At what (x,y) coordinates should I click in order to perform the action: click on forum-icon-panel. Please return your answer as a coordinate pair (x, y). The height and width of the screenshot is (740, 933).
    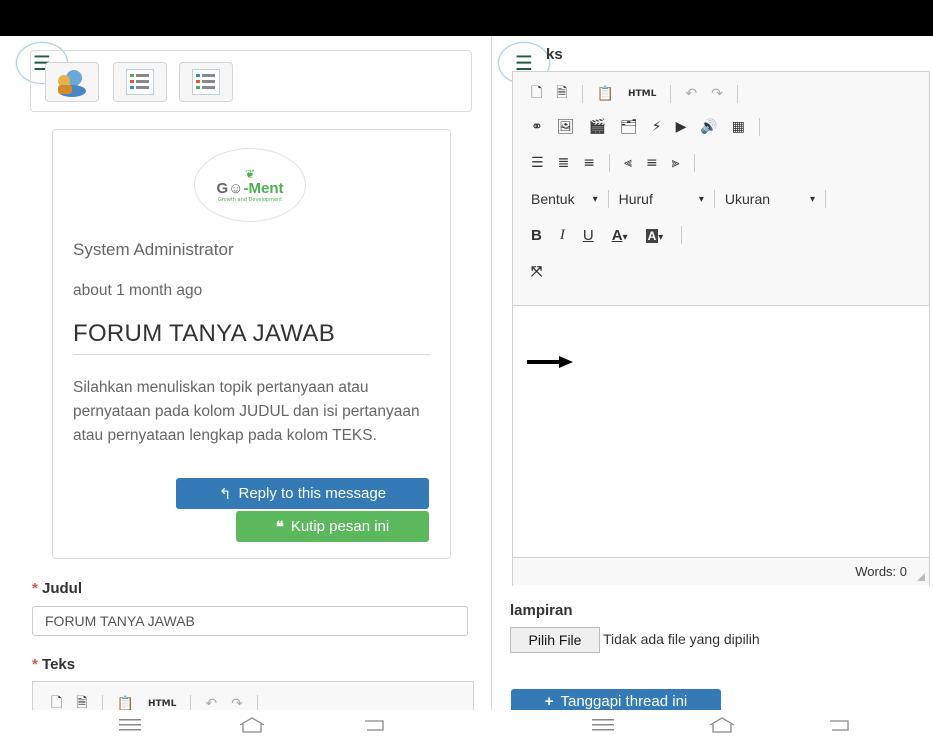
    Looking at the image, I should click on (251, 81).